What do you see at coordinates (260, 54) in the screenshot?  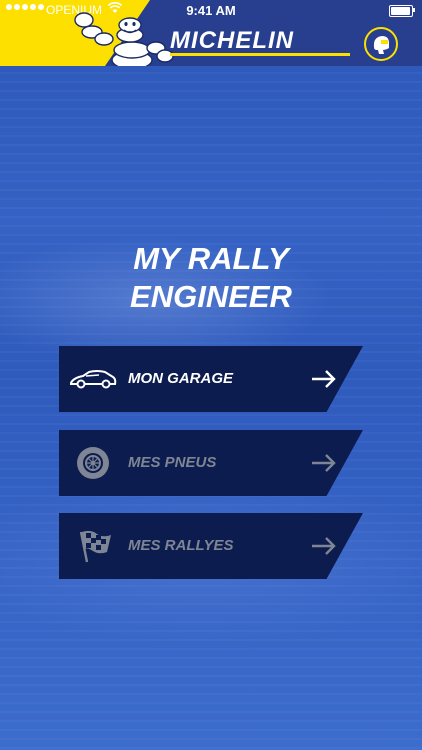 I see `brand-underline` at bounding box center [260, 54].